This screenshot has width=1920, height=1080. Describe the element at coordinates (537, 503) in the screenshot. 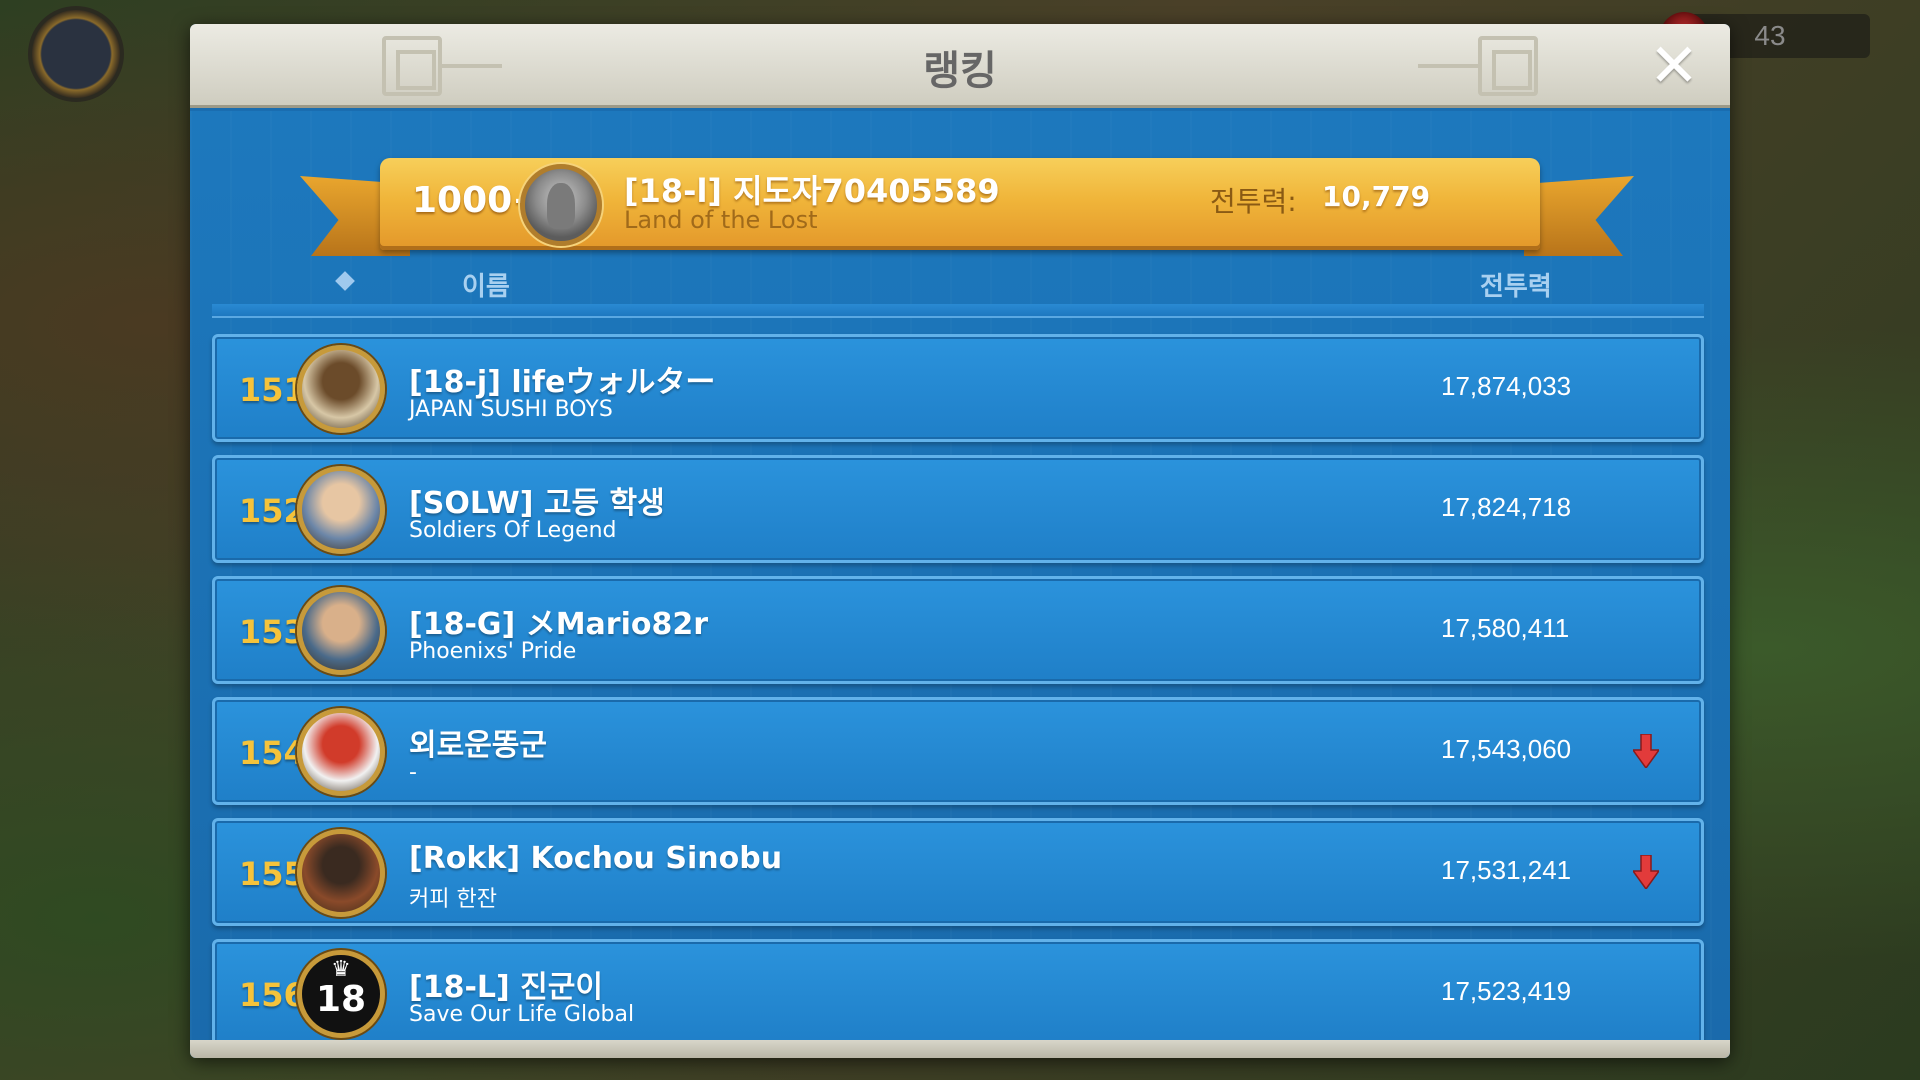

I see `row-player-name: [SOLW] 고등 학생` at that location.